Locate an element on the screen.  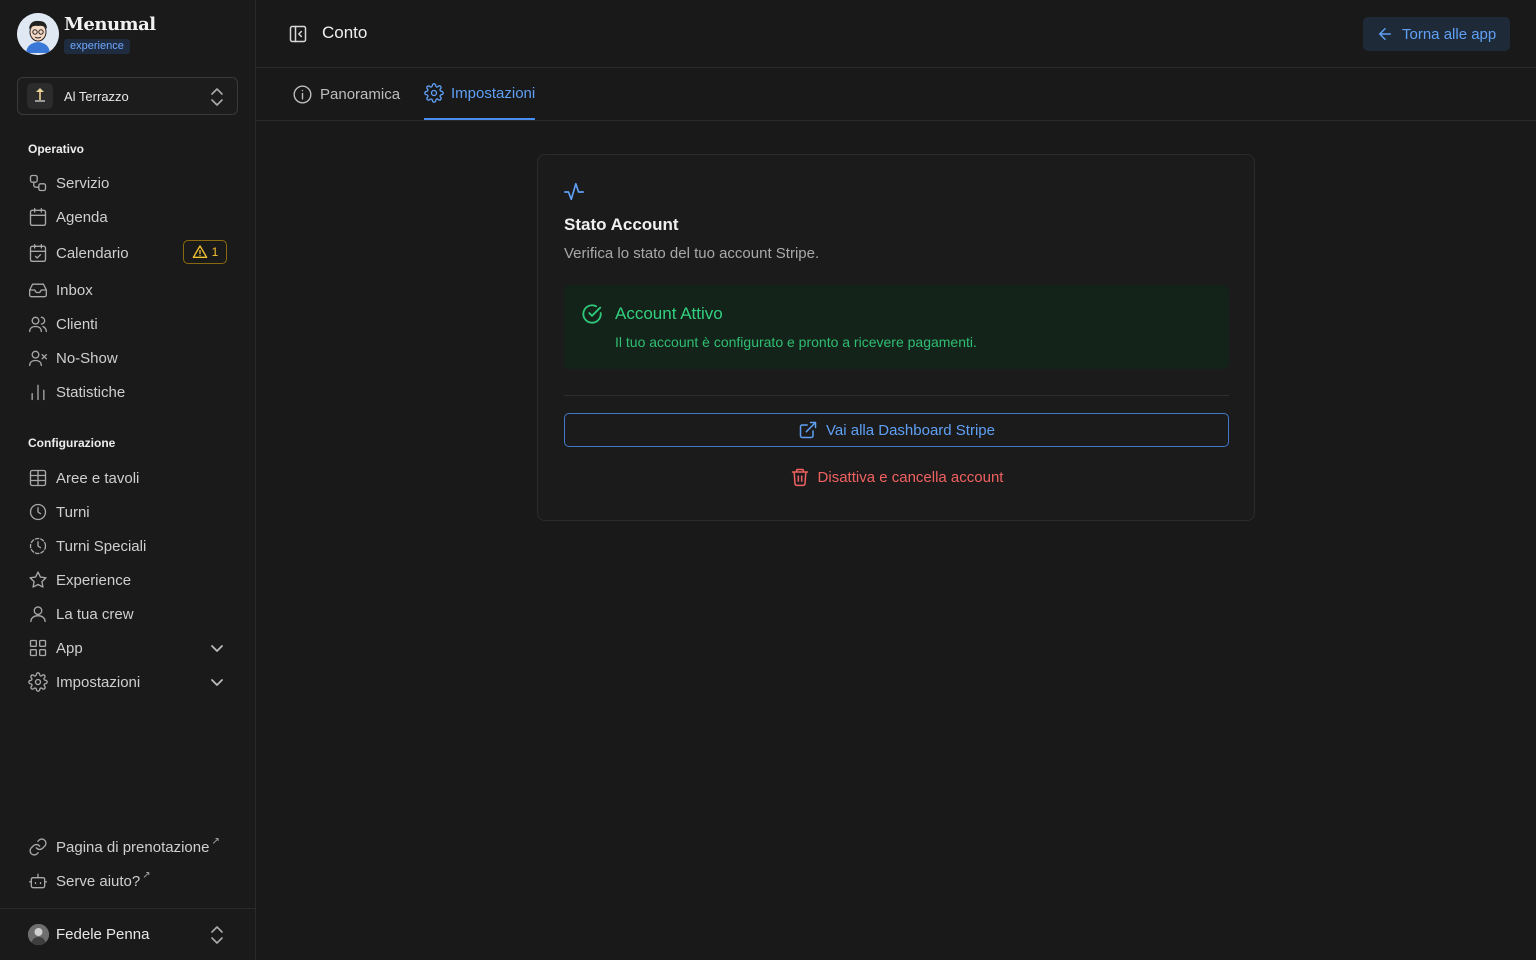
clock-icon is located at coordinates (38, 512).